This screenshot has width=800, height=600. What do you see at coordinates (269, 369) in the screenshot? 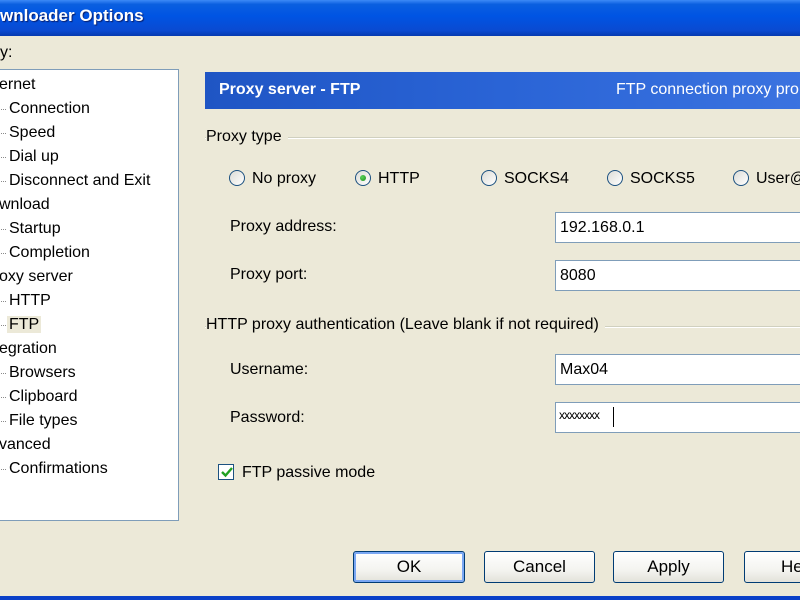
I see `username-label: Username:` at bounding box center [269, 369].